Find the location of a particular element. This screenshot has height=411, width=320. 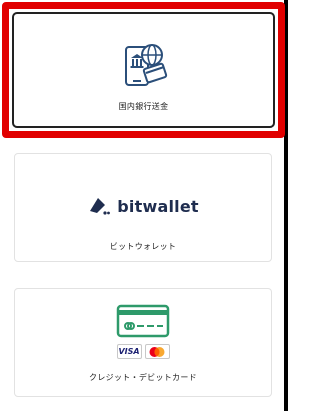

mastercard-logo is located at coordinates (157, 351).